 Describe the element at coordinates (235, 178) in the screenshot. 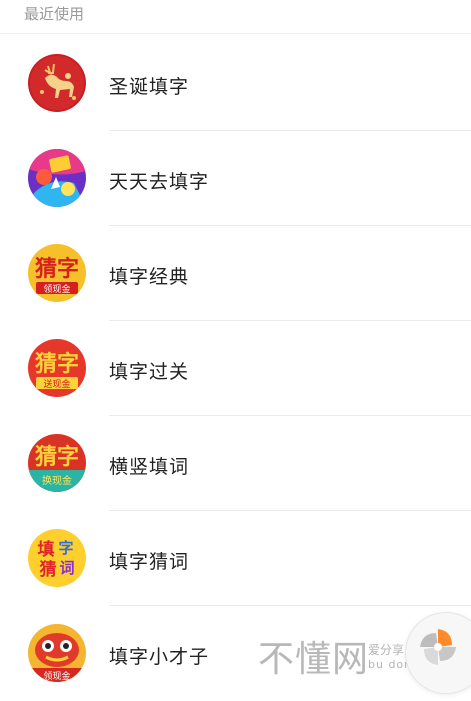

I see `list-item-app: 天天去填字` at that location.